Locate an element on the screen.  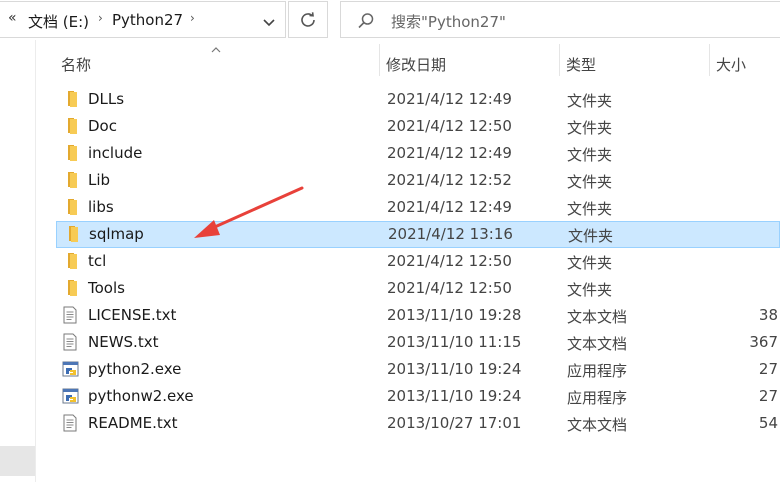
file-row-readme-txt: README.txt 2013/10/27 17:01 文本文档 54 is located at coordinates (418, 423).